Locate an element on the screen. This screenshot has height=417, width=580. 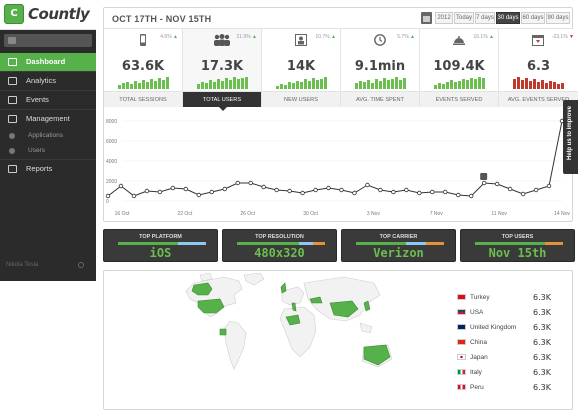
settings-gear-icon is located at coordinates (81, 265).